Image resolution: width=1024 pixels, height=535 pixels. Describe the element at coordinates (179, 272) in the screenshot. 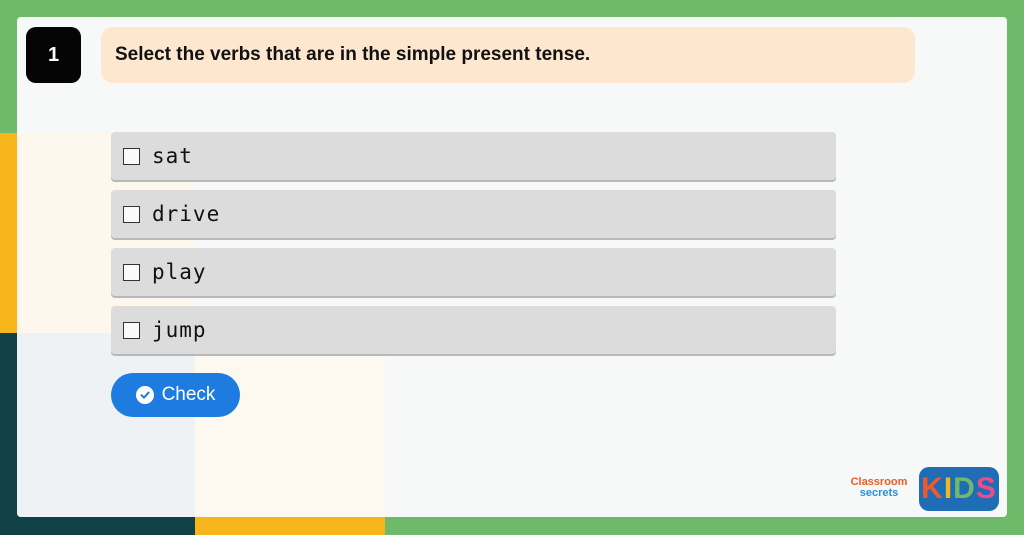

I see `option-label: play` at that location.